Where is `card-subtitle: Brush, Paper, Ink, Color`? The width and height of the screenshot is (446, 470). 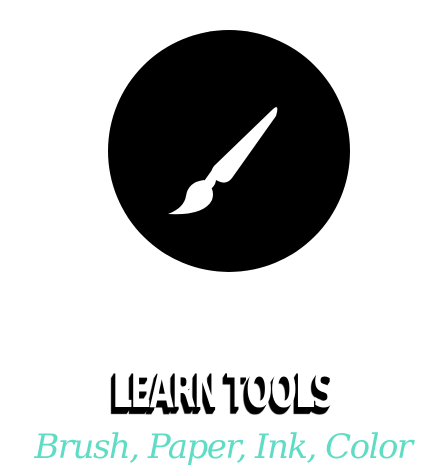
card-subtitle: Brush, Paper, Ink, Color is located at coordinates (223, 447).